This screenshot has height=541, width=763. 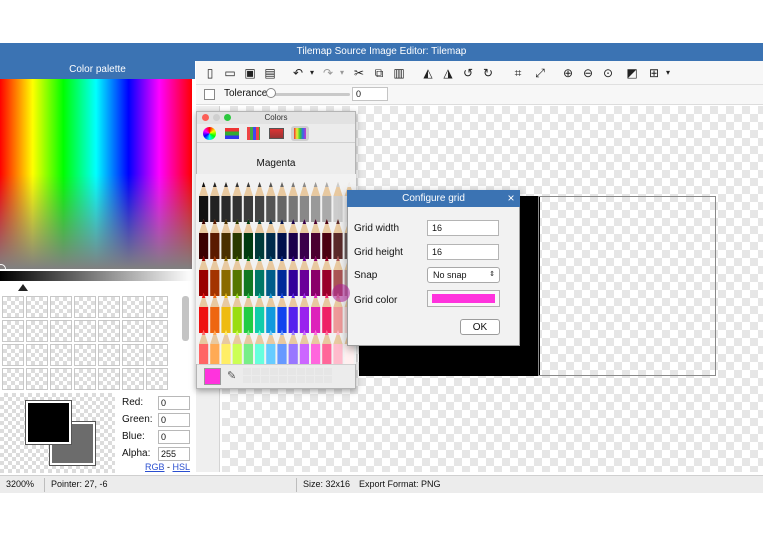 What do you see at coordinates (174, 454) in the screenshot?
I see `alpha-input: 255` at bounding box center [174, 454].